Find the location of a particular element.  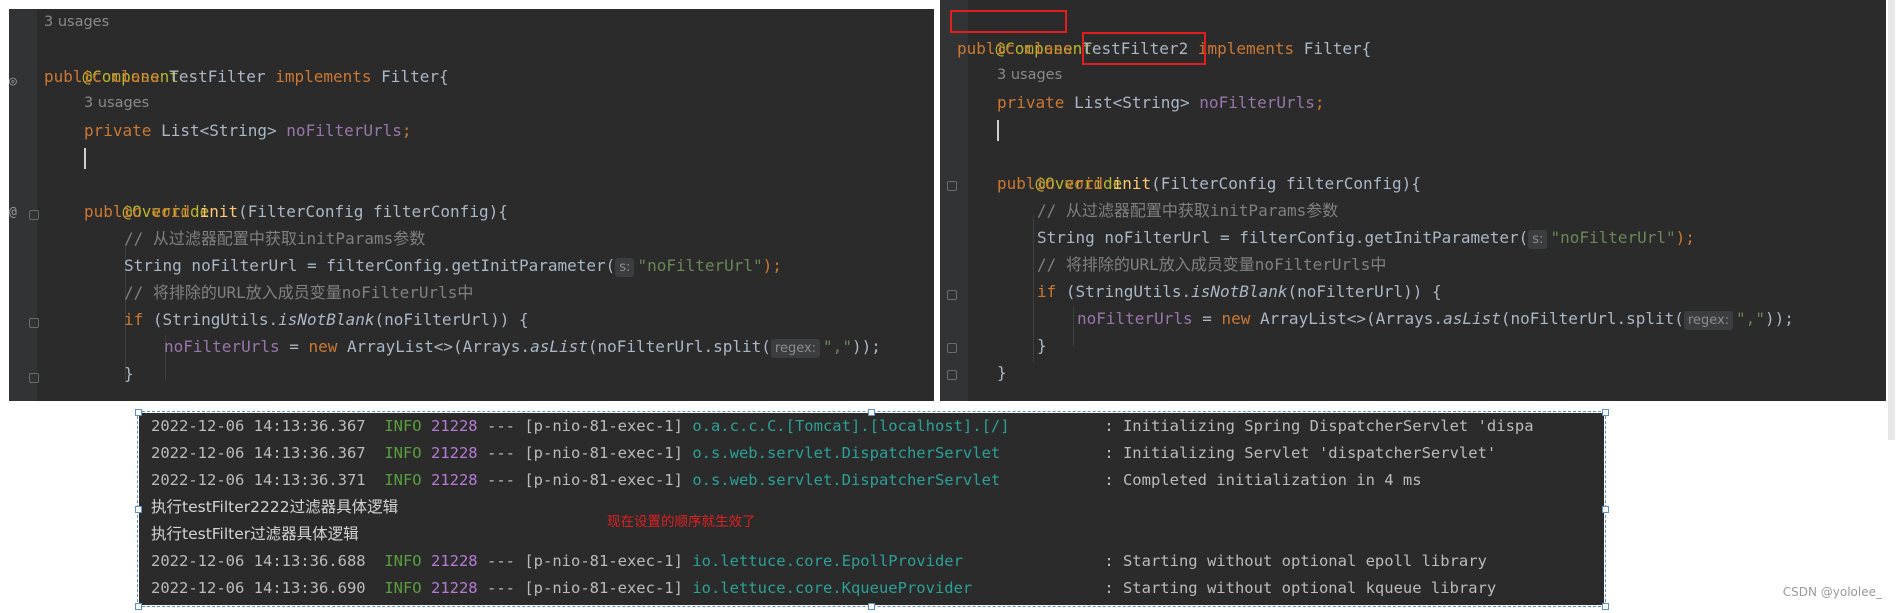

keyword: new is located at coordinates (1241, 318).